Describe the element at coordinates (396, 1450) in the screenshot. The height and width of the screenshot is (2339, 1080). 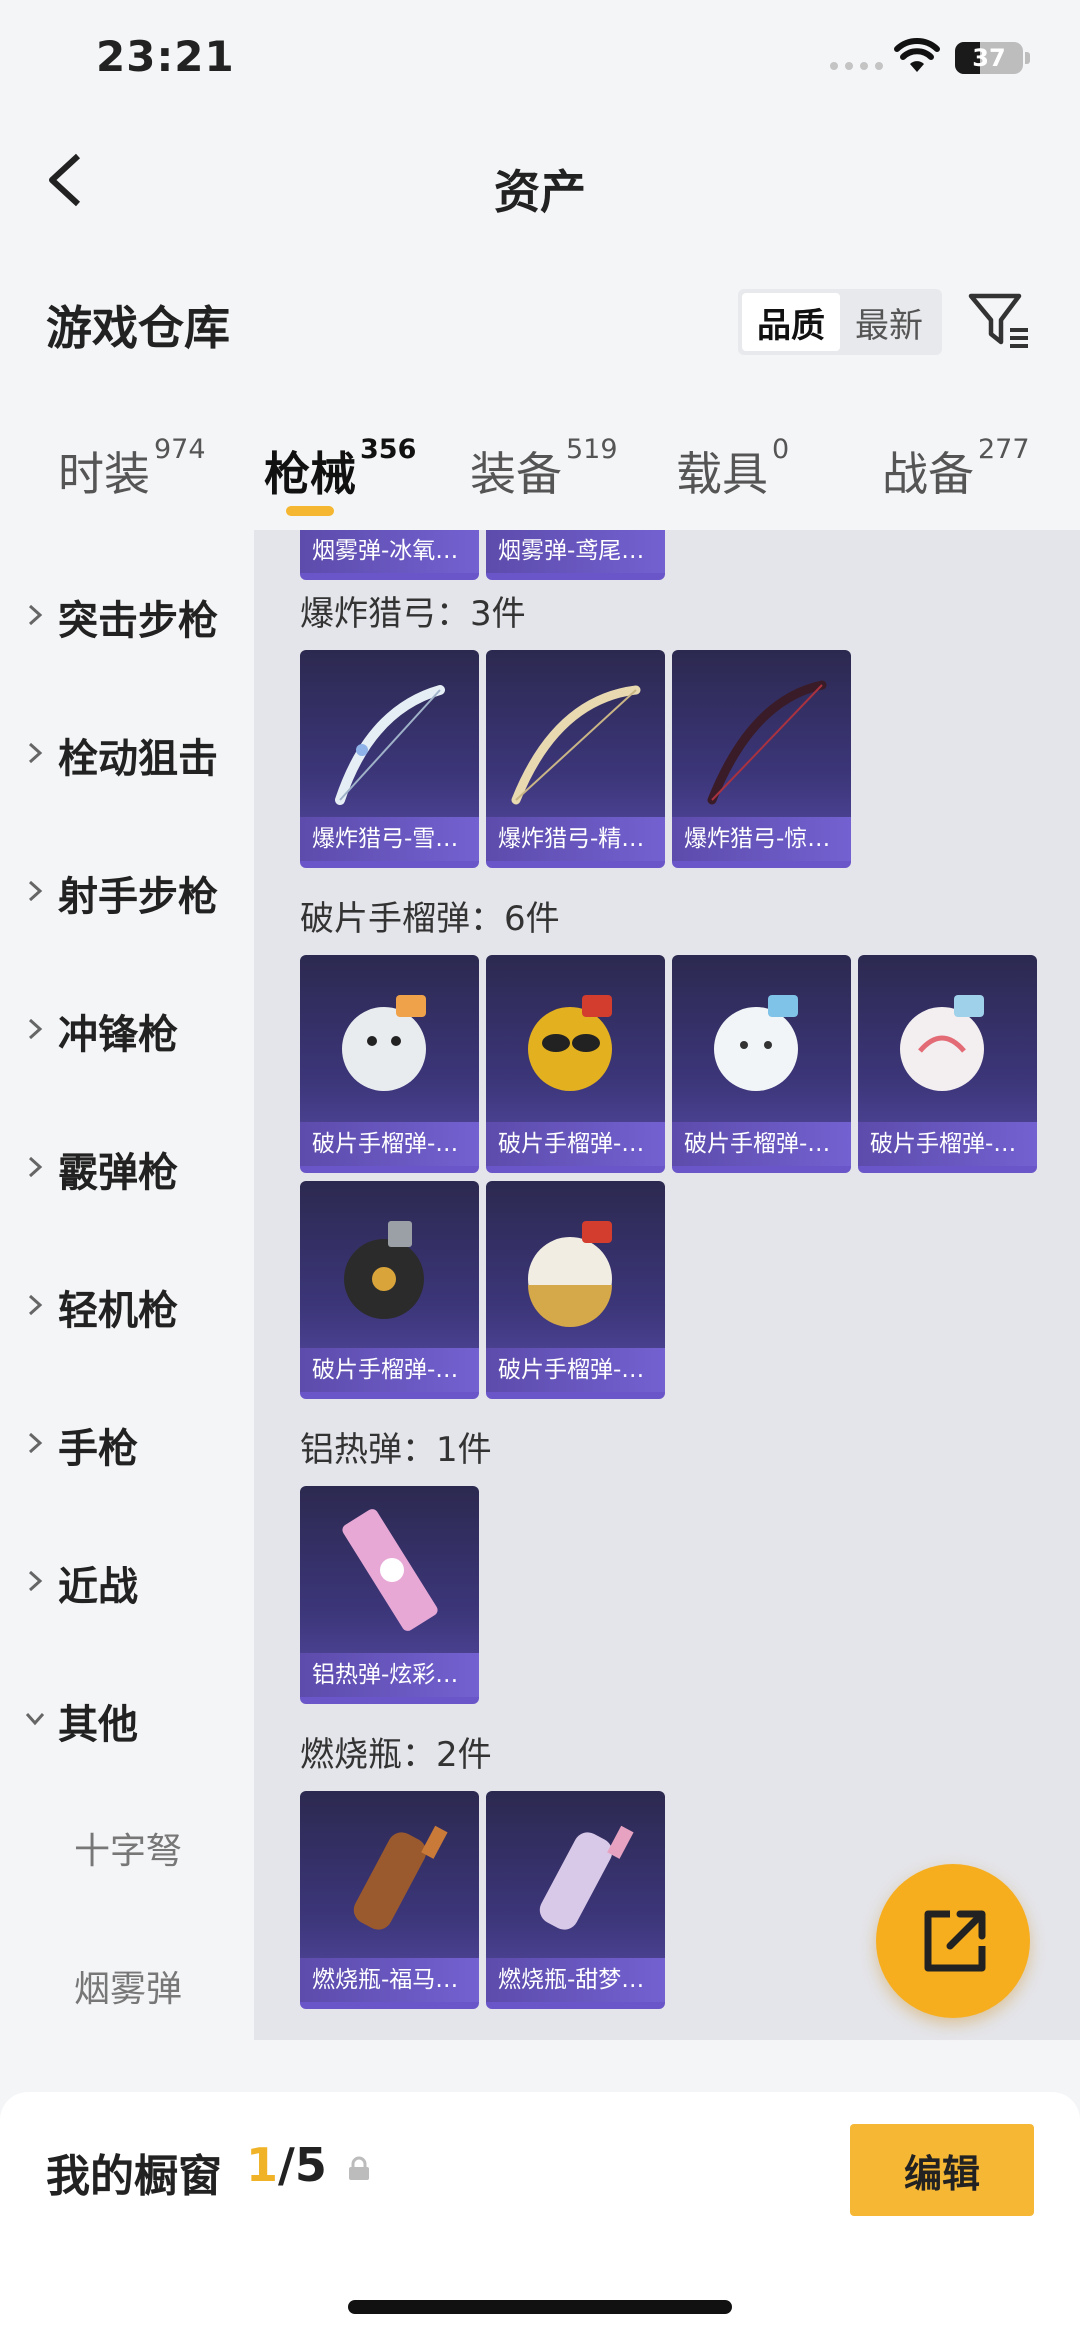
I see `group-title: 铝热弹：1件` at that location.